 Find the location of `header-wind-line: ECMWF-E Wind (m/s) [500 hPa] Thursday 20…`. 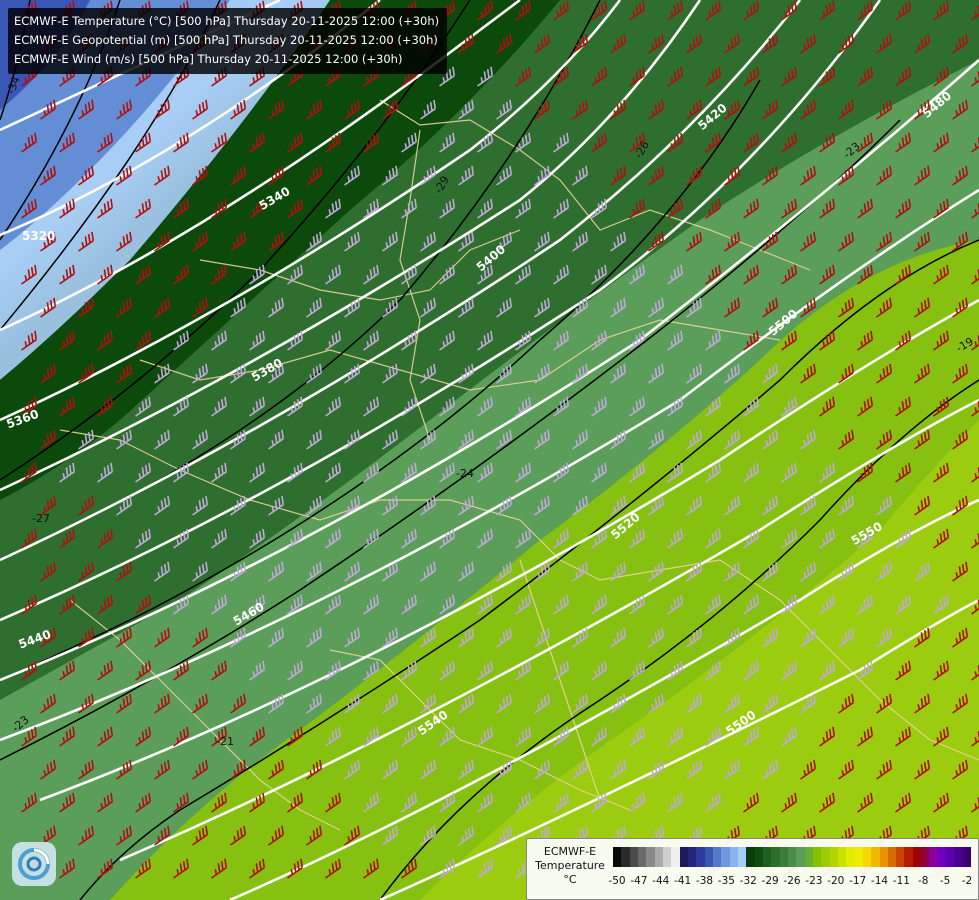

header-wind-line: ECMWF-E Wind (m/s) [500 hPa] Thursday 20… is located at coordinates (208, 59).